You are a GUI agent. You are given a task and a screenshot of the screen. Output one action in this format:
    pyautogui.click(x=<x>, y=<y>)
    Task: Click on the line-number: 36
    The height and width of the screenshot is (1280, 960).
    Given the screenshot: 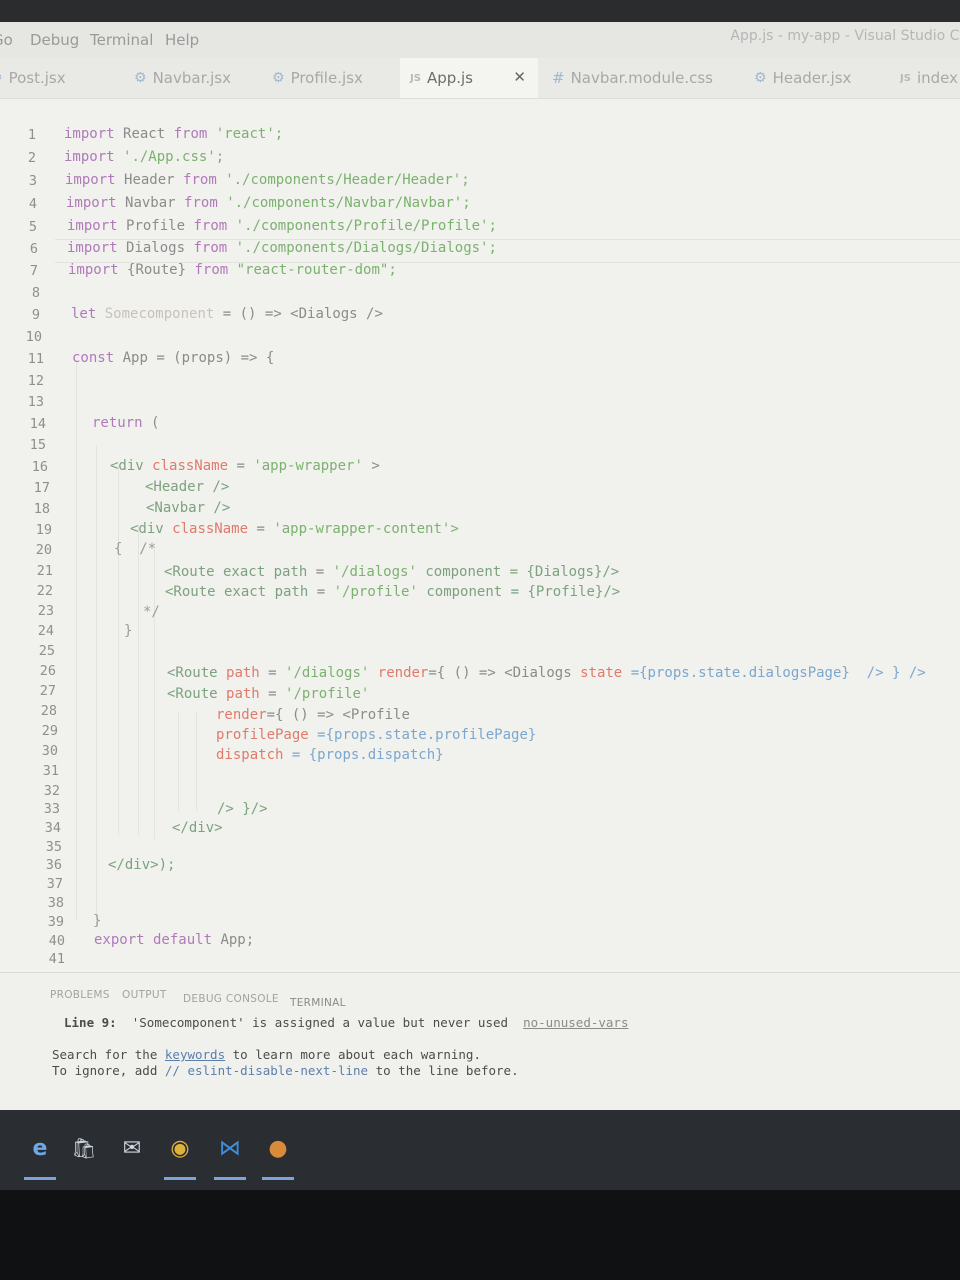 What is the action you would take?
    pyautogui.click(x=53, y=865)
    